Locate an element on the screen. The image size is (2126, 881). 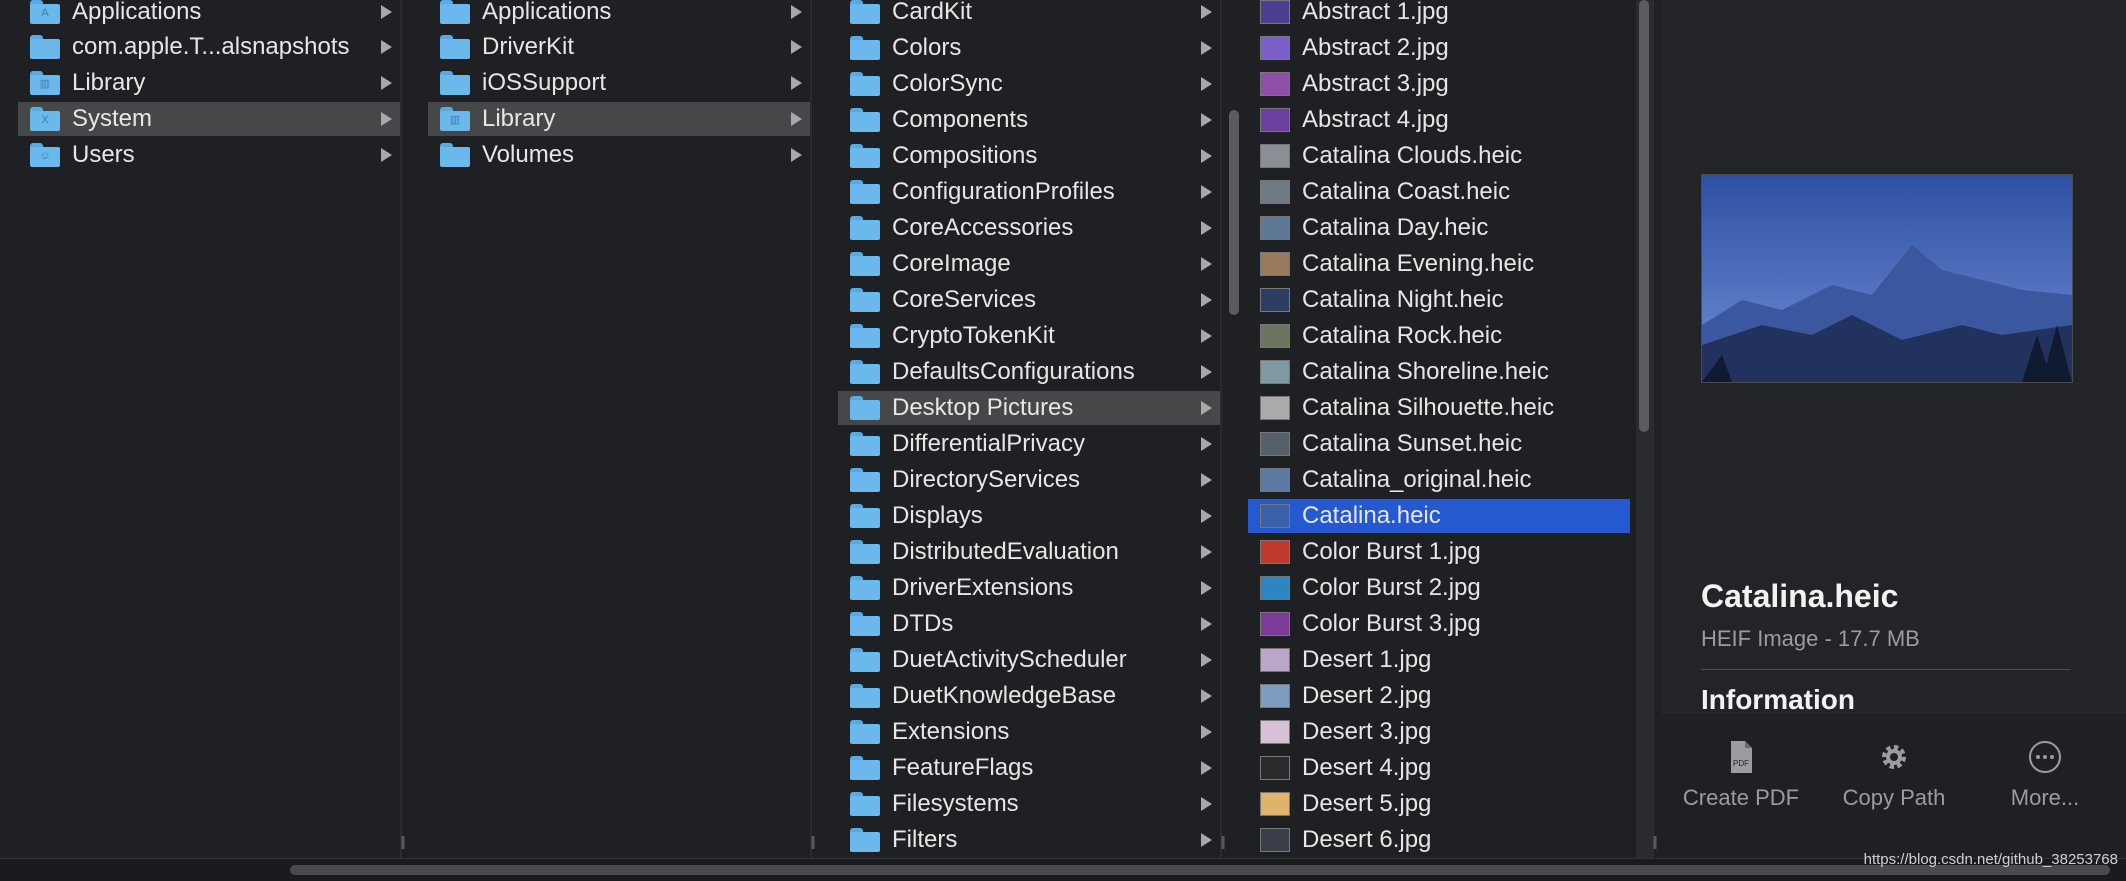
list-item-selected: ▥ Library is located at coordinates (619, 119).